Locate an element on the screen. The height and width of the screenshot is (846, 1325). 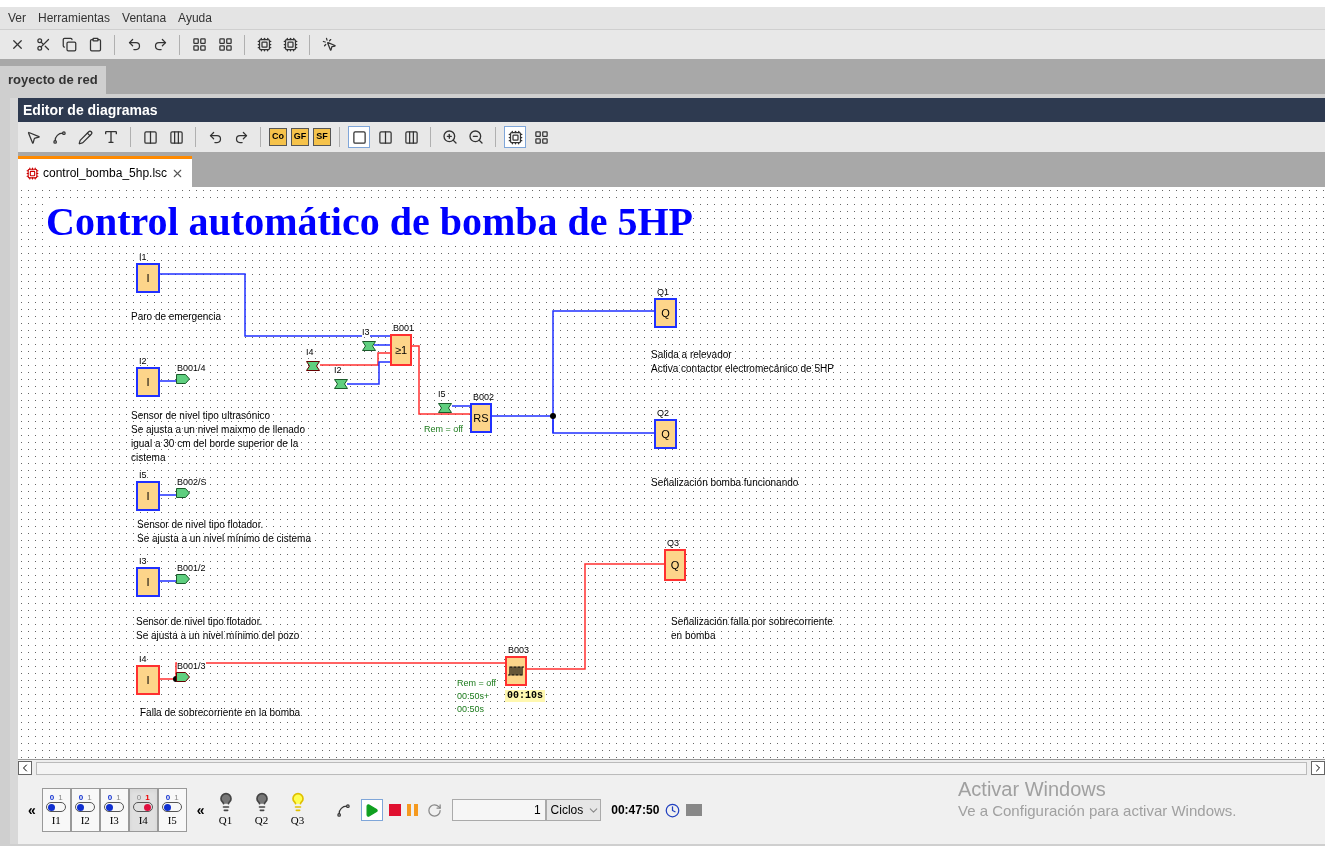
document-tab: control_bomba_5hp.lsc is located at coordinates (105, 171).